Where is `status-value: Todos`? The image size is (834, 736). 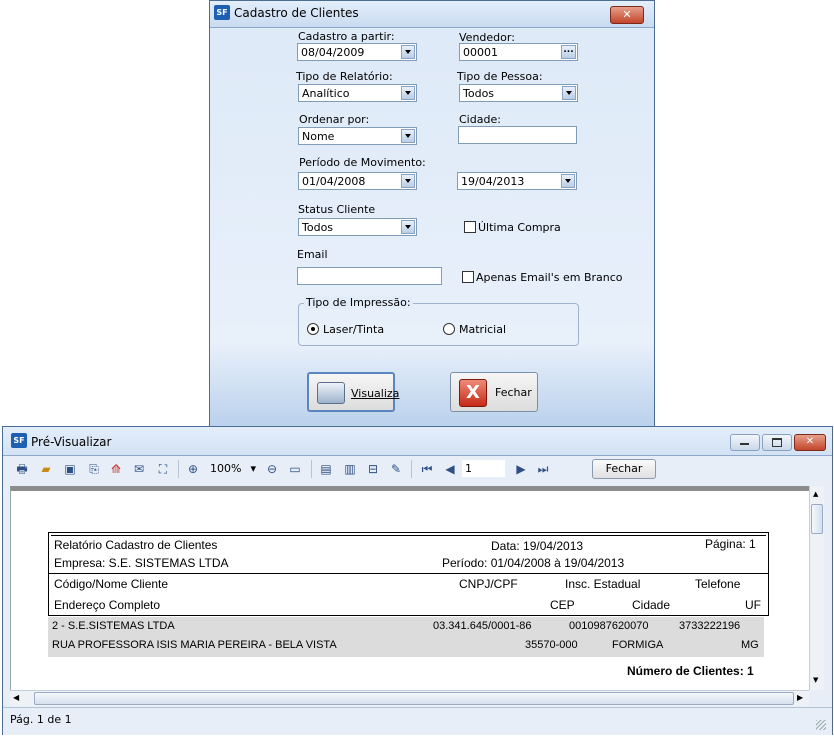
status-value: Todos is located at coordinates (318, 227).